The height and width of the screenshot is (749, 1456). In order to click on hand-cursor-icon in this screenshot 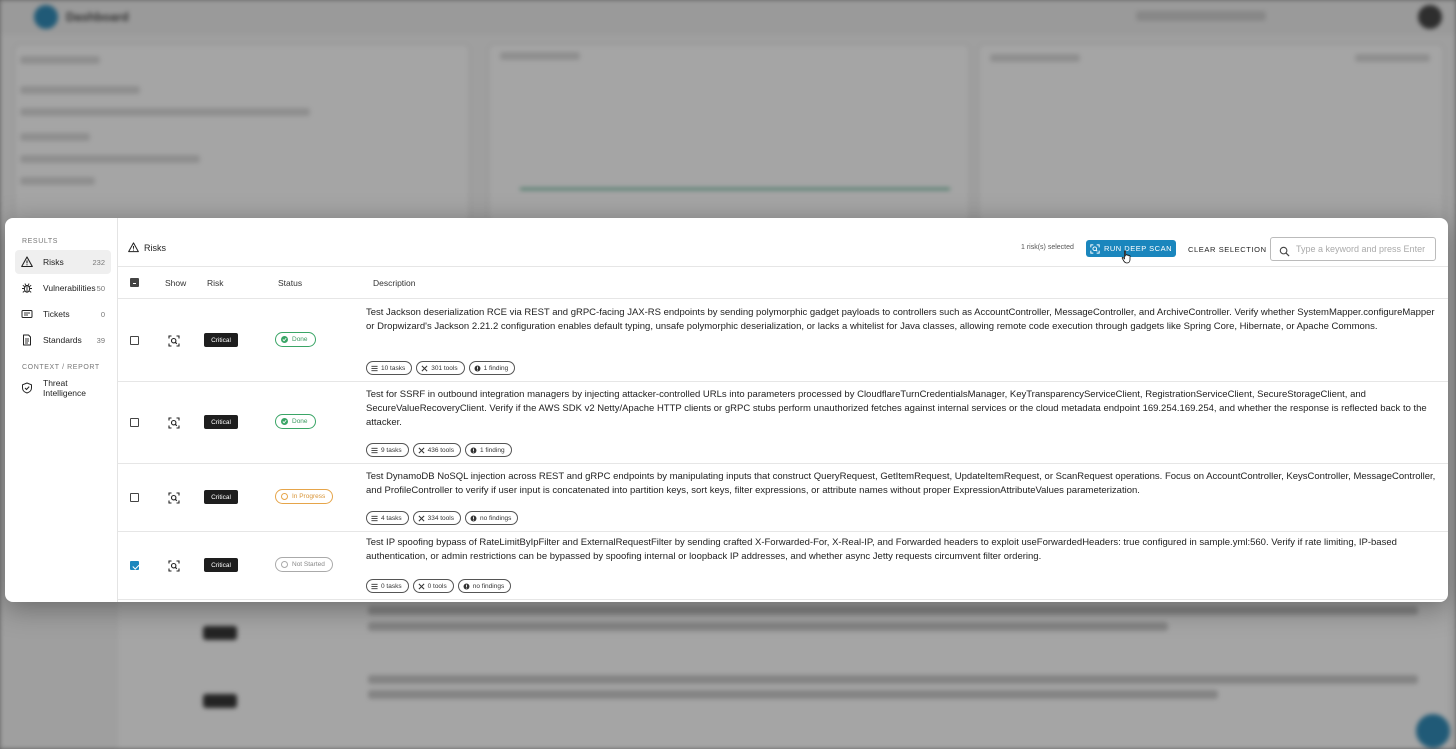, I will do `click(1126, 257)`.